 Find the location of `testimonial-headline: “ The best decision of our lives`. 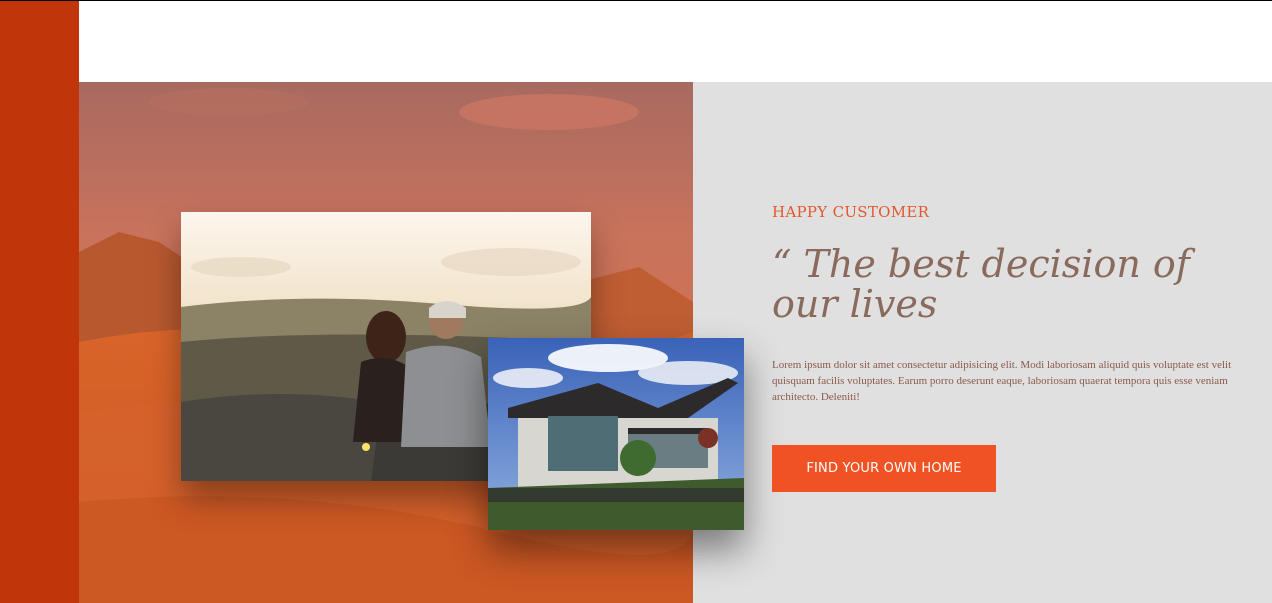

testimonial-headline: “ The best decision of our lives is located at coordinates (981, 284).